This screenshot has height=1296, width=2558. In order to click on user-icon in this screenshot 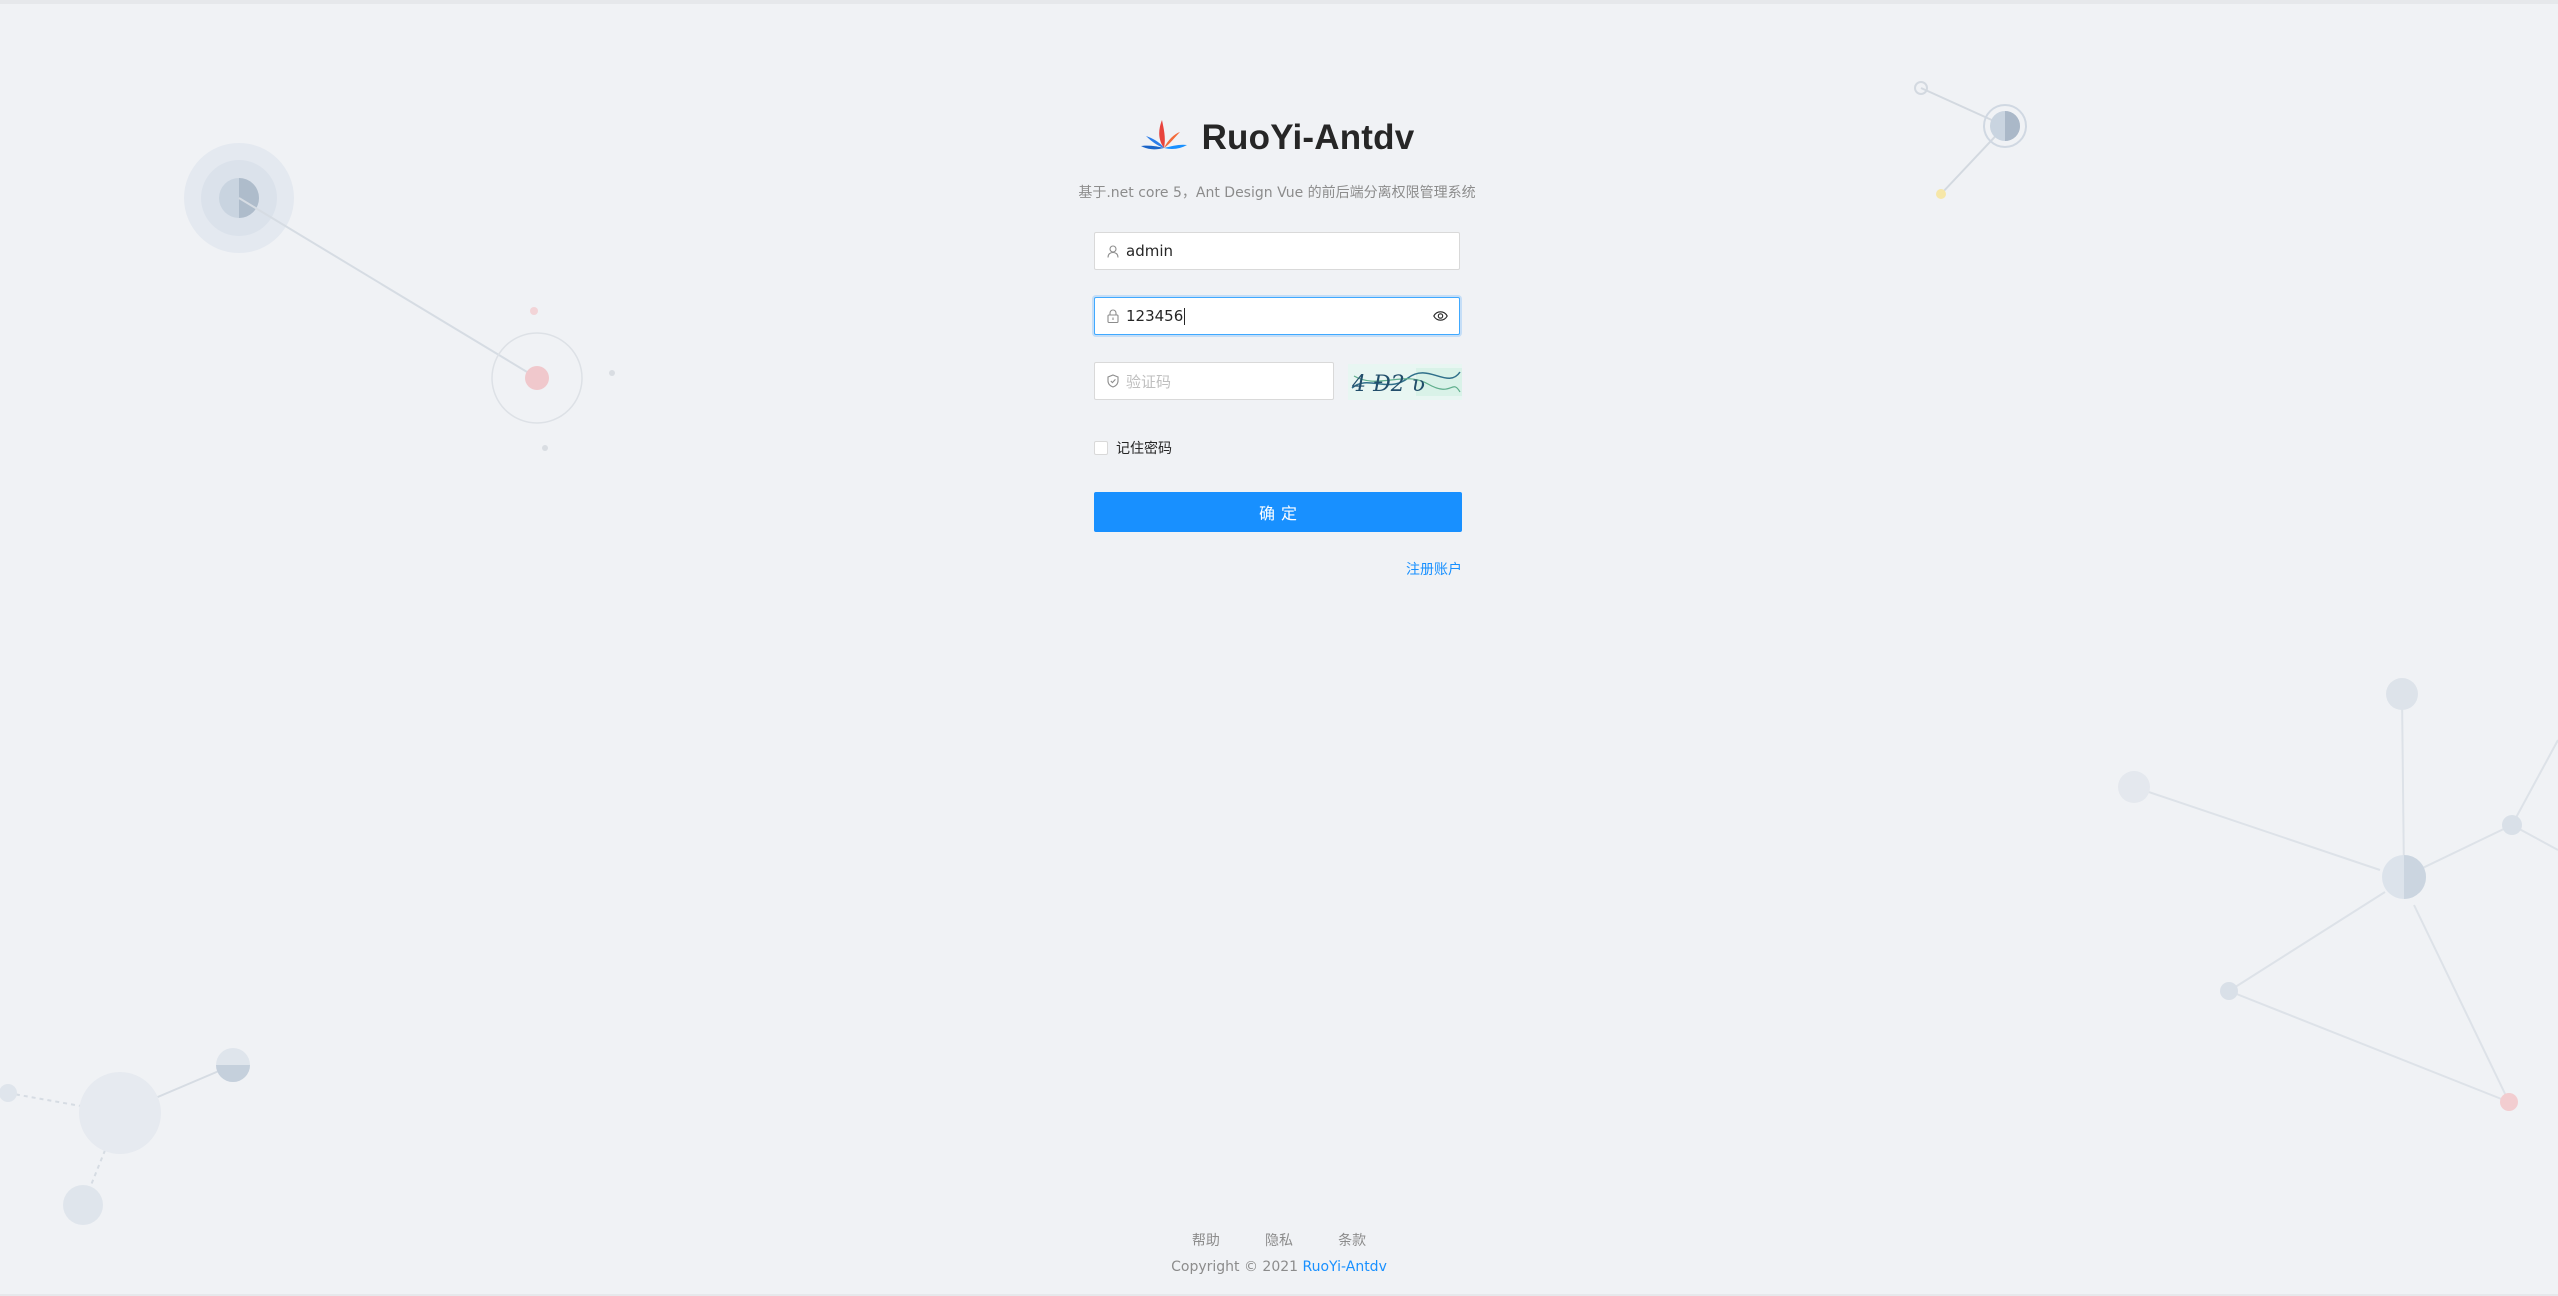, I will do `click(1113, 251)`.